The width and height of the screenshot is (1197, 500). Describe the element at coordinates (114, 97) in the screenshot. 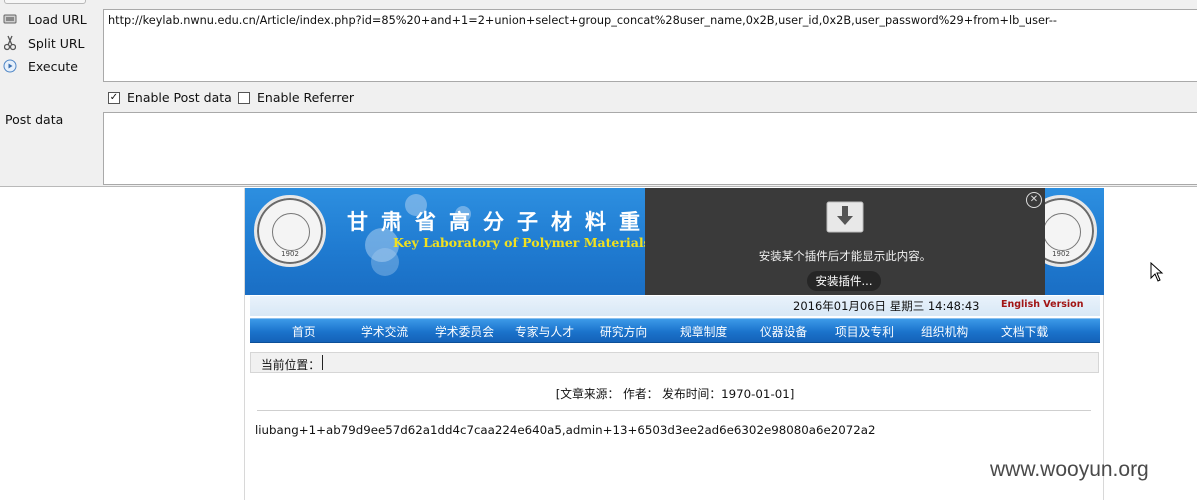

I see `checkmark-icon: ✓` at that location.